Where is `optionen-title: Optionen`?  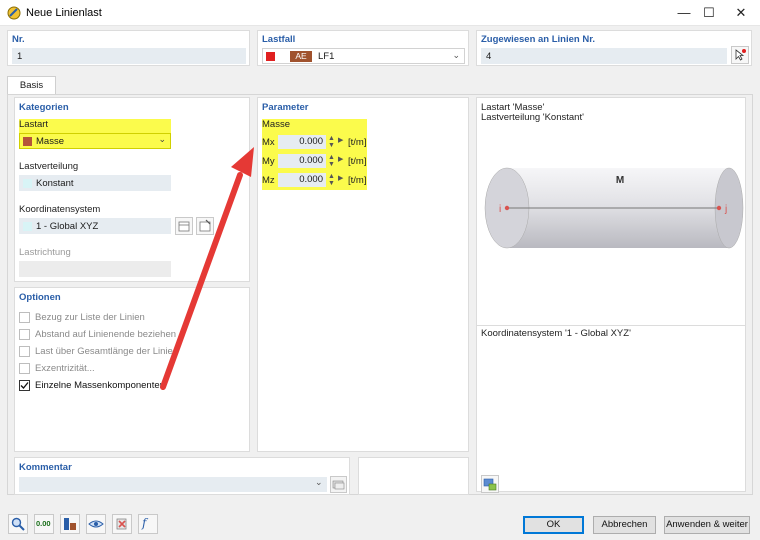
optionen-title: Optionen is located at coordinates (40, 297).